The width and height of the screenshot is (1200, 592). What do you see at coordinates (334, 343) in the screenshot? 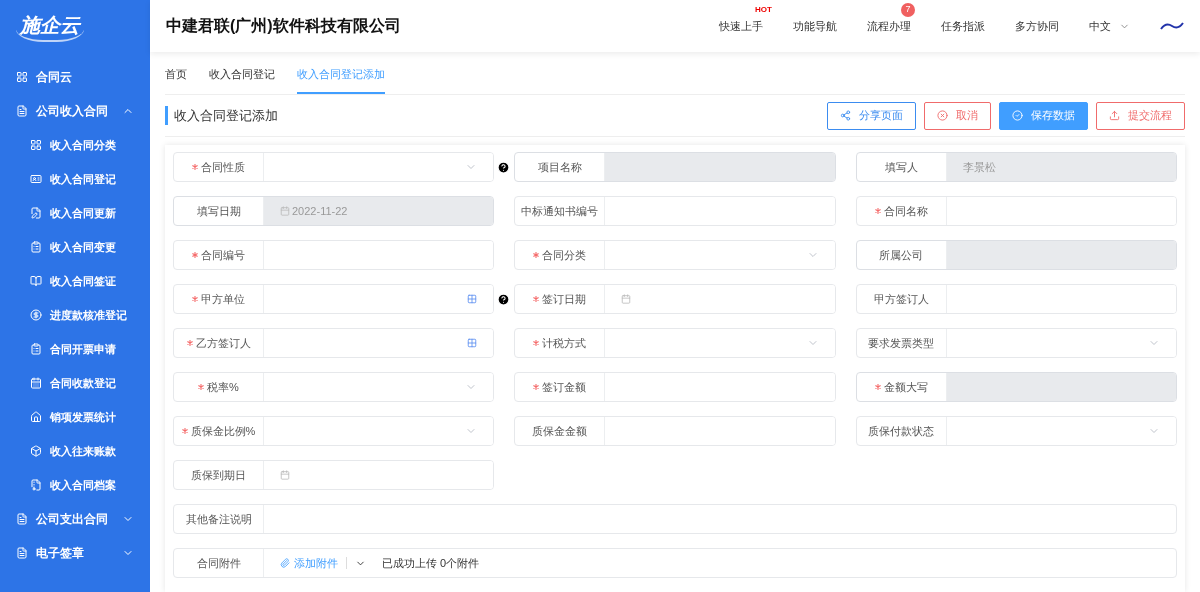
I see `form-field: 乙方签订人` at bounding box center [334, 343].